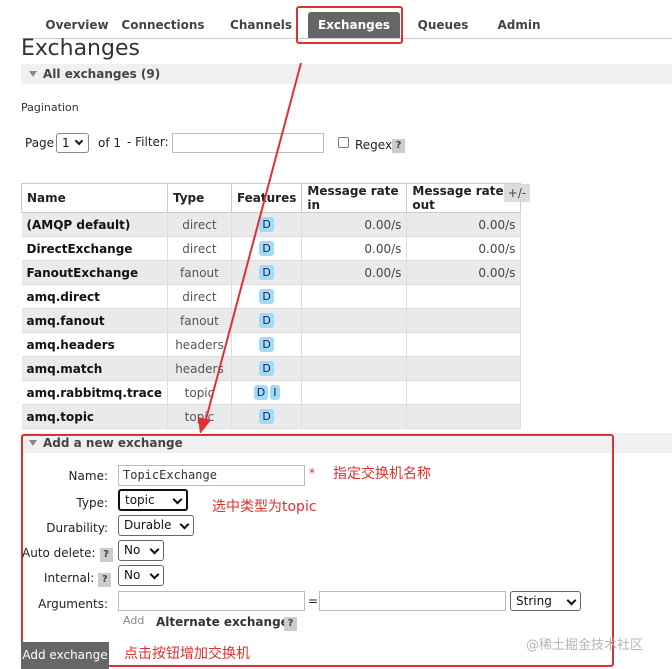  Describe the element at coordinates (92, 503) in the screenshot. I see `type-label: Type:` at that location.